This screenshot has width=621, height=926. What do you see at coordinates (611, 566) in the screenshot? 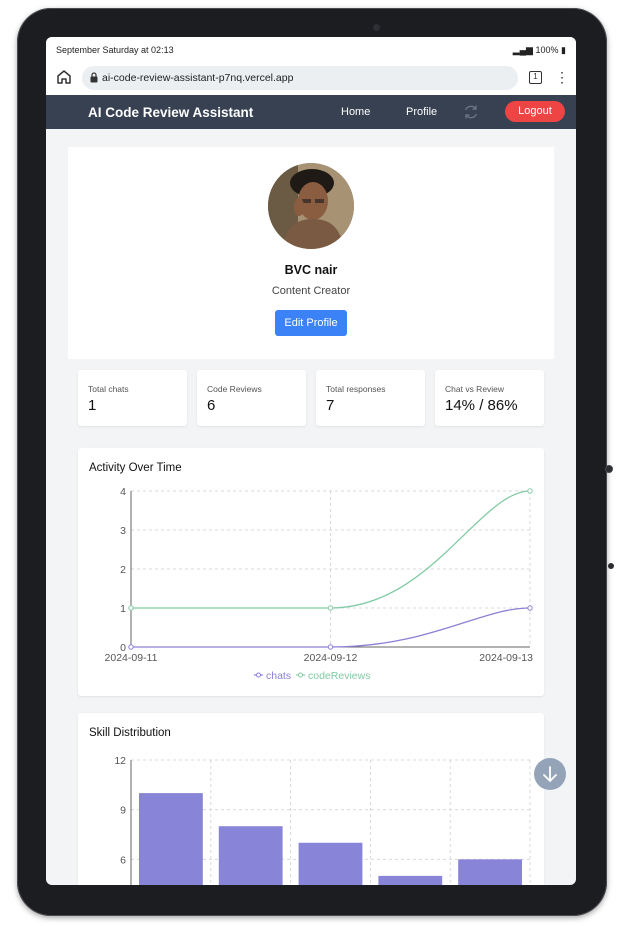
I see `side-sensor` at bounding box center [611, 566].